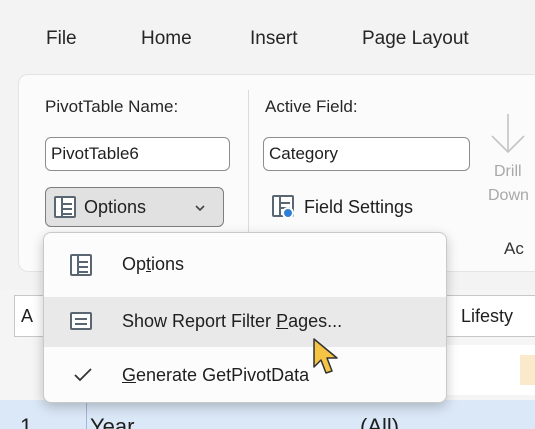  I want to click on lifestyle-cell: Lifesty, so click(490, 316).